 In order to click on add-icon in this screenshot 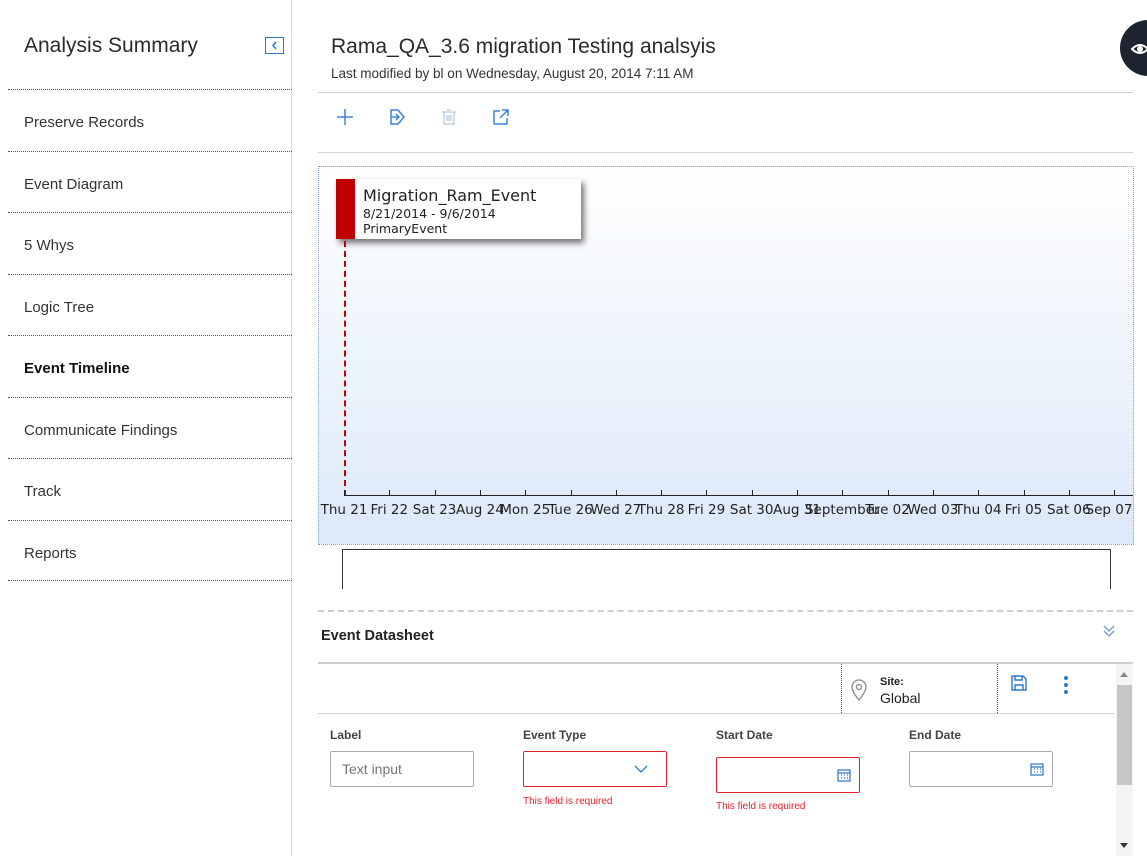, I will do `click(345, 117)`.